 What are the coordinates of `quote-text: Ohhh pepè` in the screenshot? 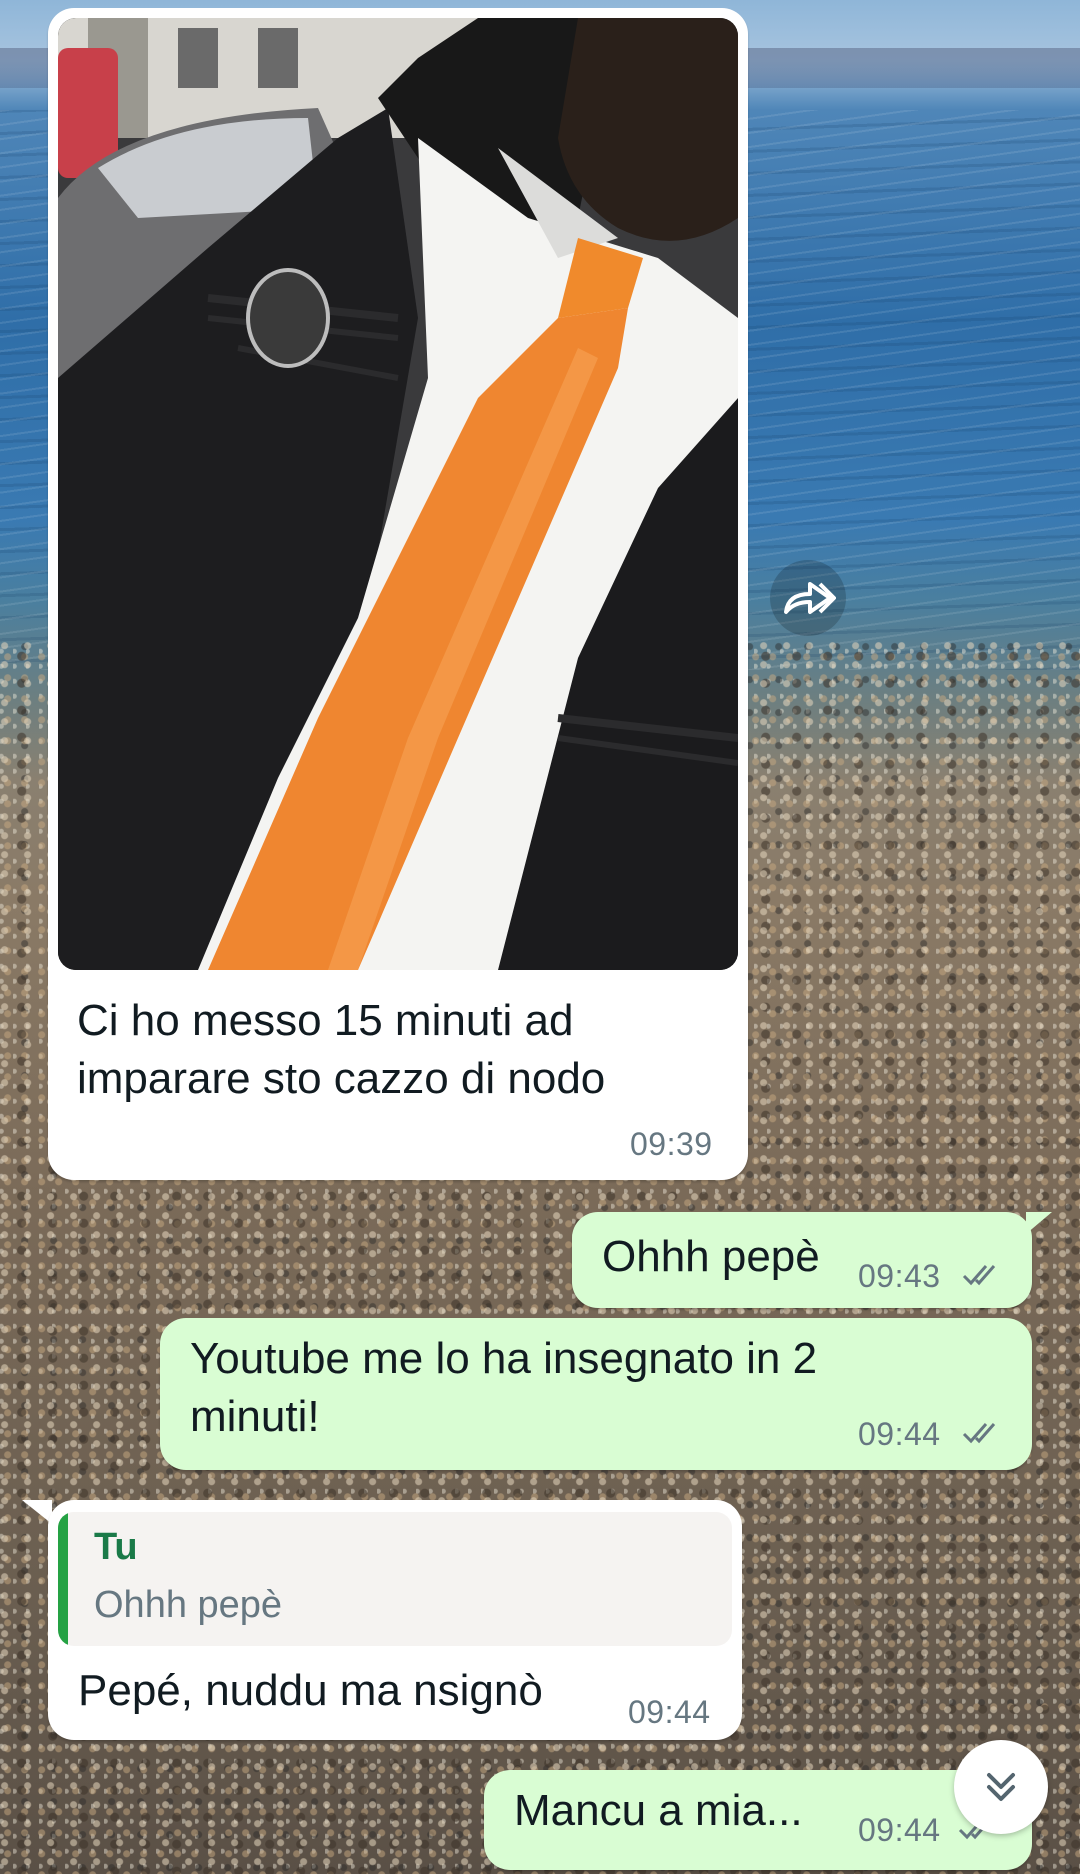 It's located at (188, 1605).